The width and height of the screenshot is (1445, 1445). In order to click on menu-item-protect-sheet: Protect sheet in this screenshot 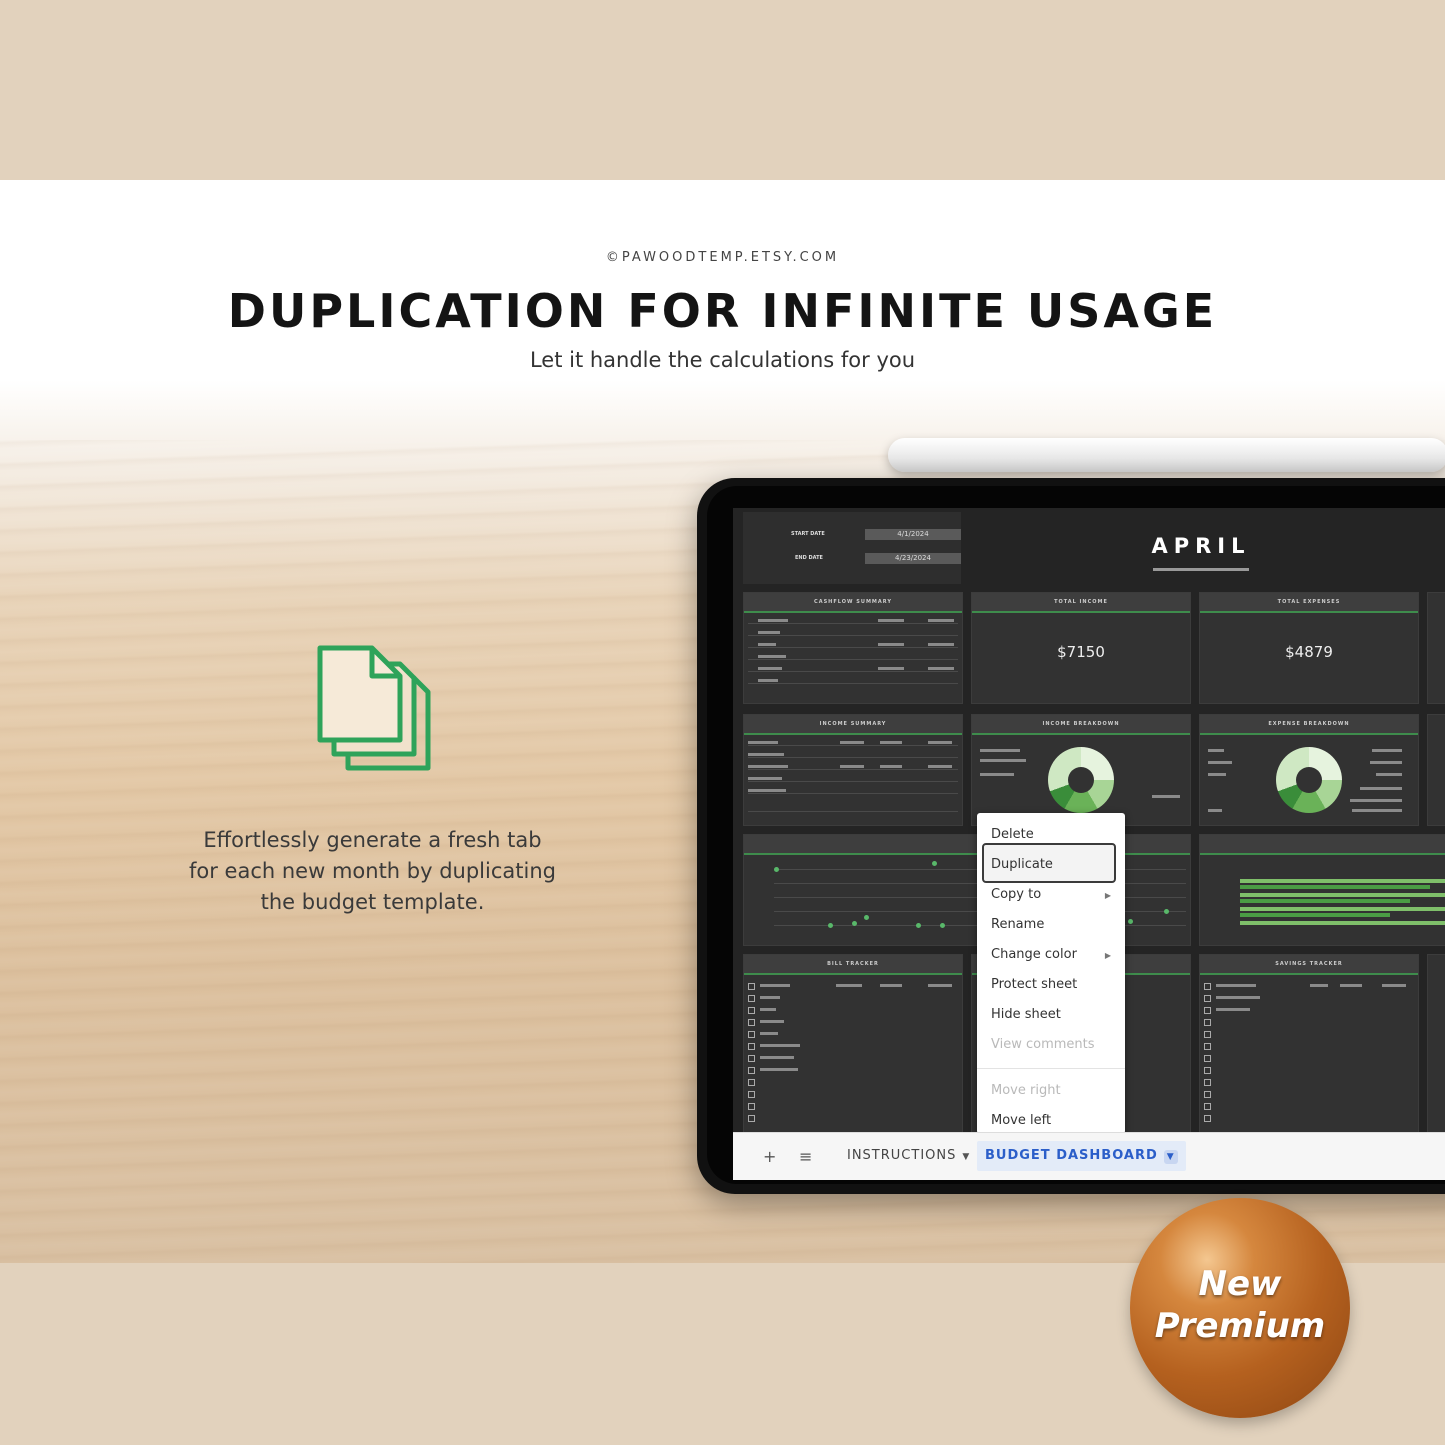, I will do `click(1034, 984)`.